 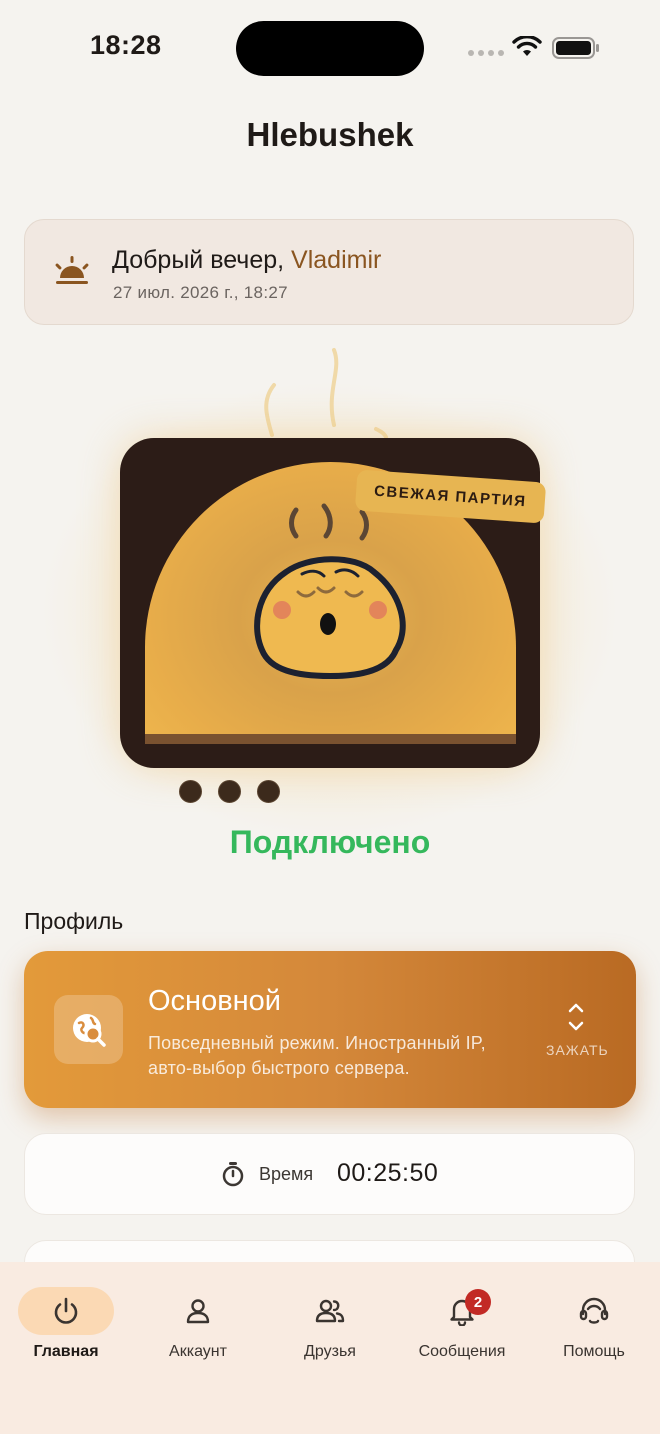 I want to click on tab-messages-label: Сообщения, so click(x=462, y=1351).